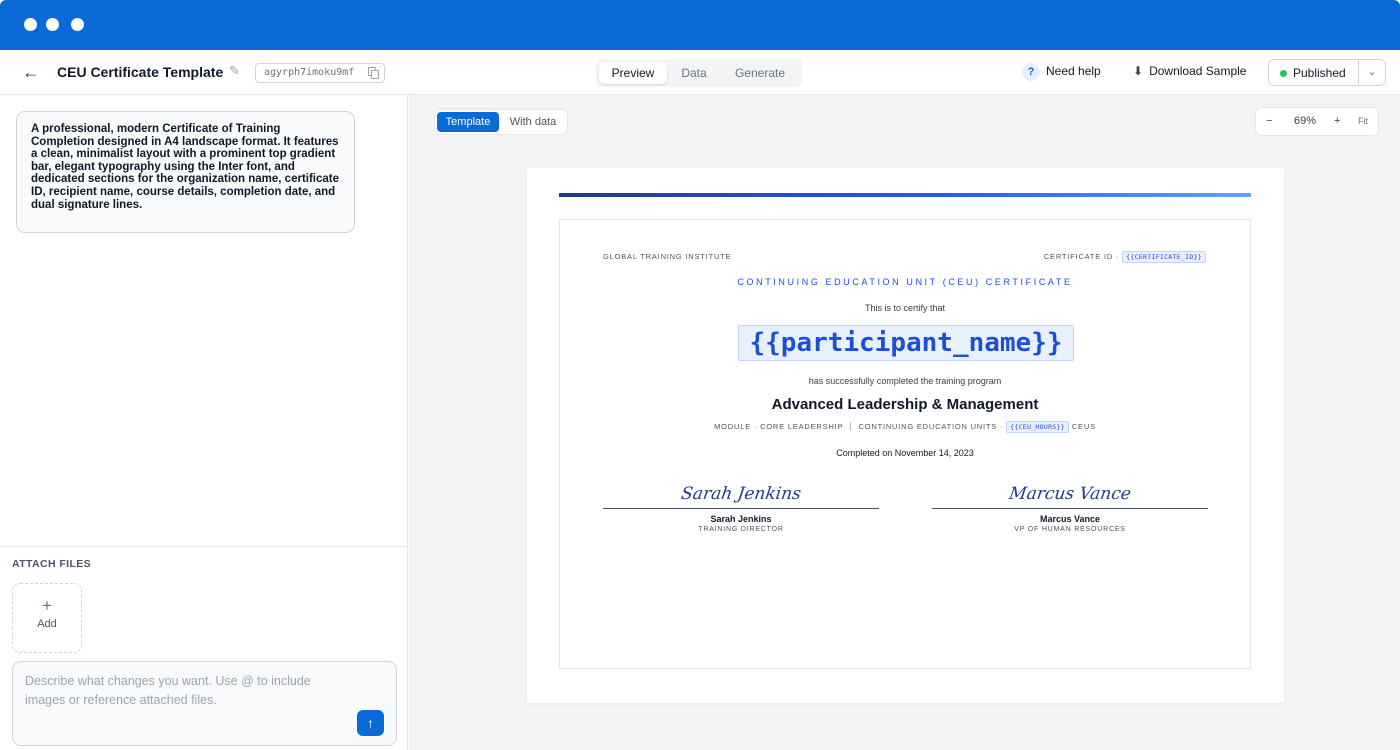 This screenshot has width=1400, height=750. I want to click on module-text: MODULE · CORE LEADERSHIP, so click(779, 426).